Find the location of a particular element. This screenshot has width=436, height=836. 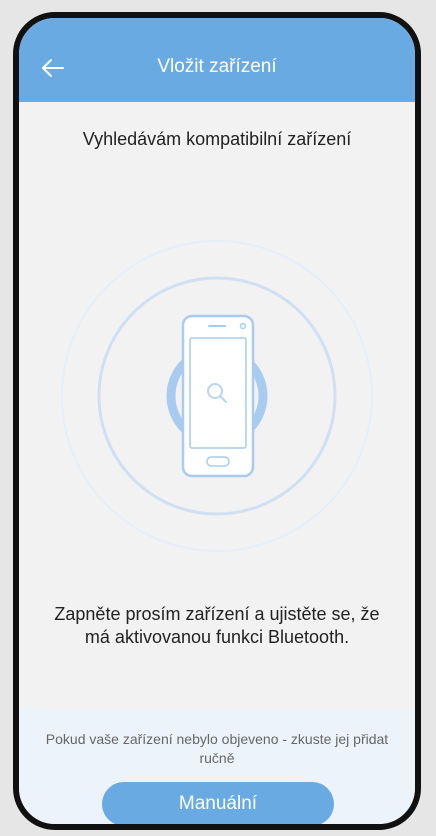

page-title: Vložit zařízení is located at coordinates (217, 66).